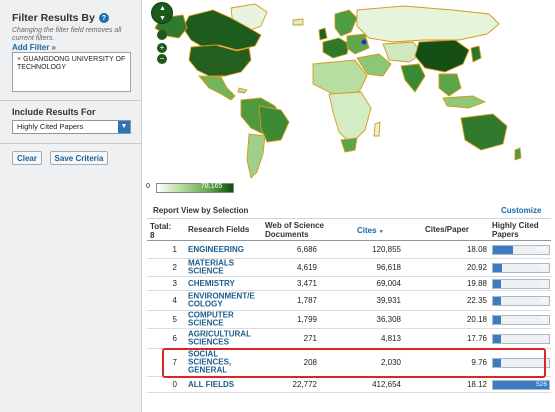 Image resolution: width=555 pixels, height=412 pixels. I want to click on remove-filter-icon: ×, so click(19, 59).